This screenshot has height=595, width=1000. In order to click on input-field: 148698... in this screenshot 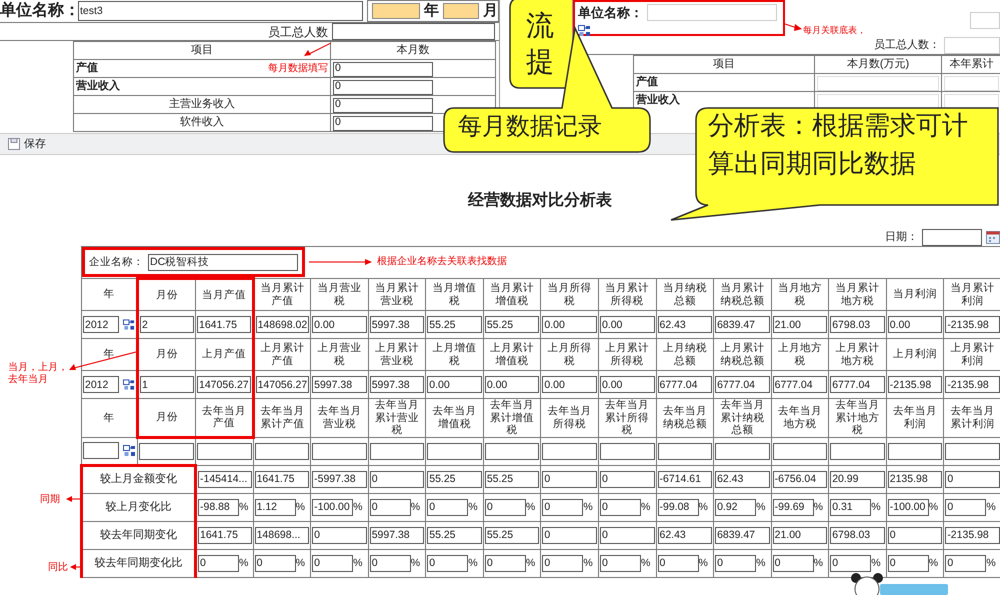, I will do `click(282, 535)`.